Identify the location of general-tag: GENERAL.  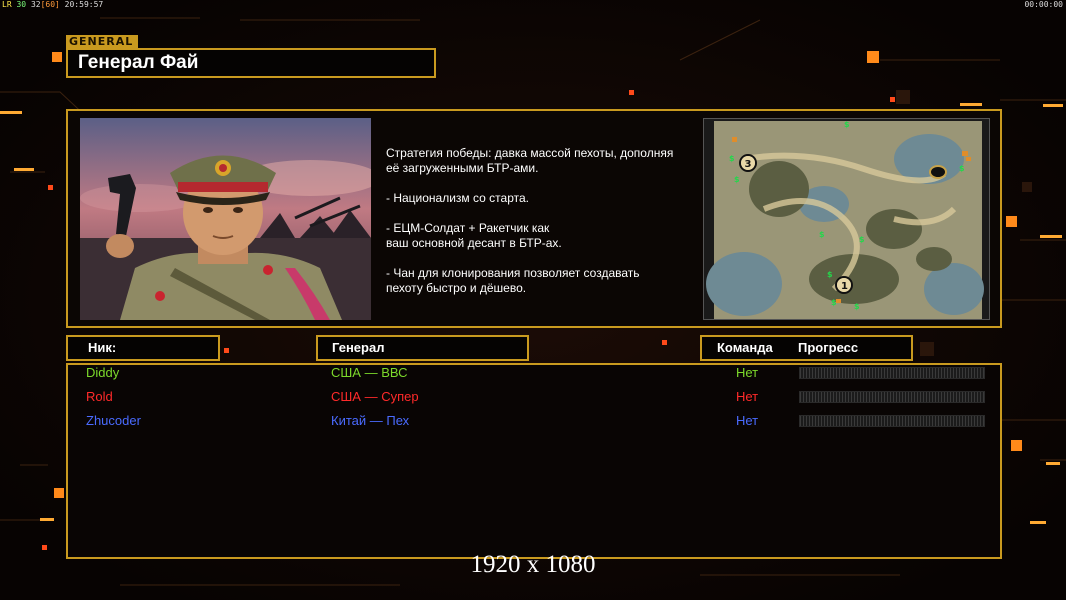
(102, 41).